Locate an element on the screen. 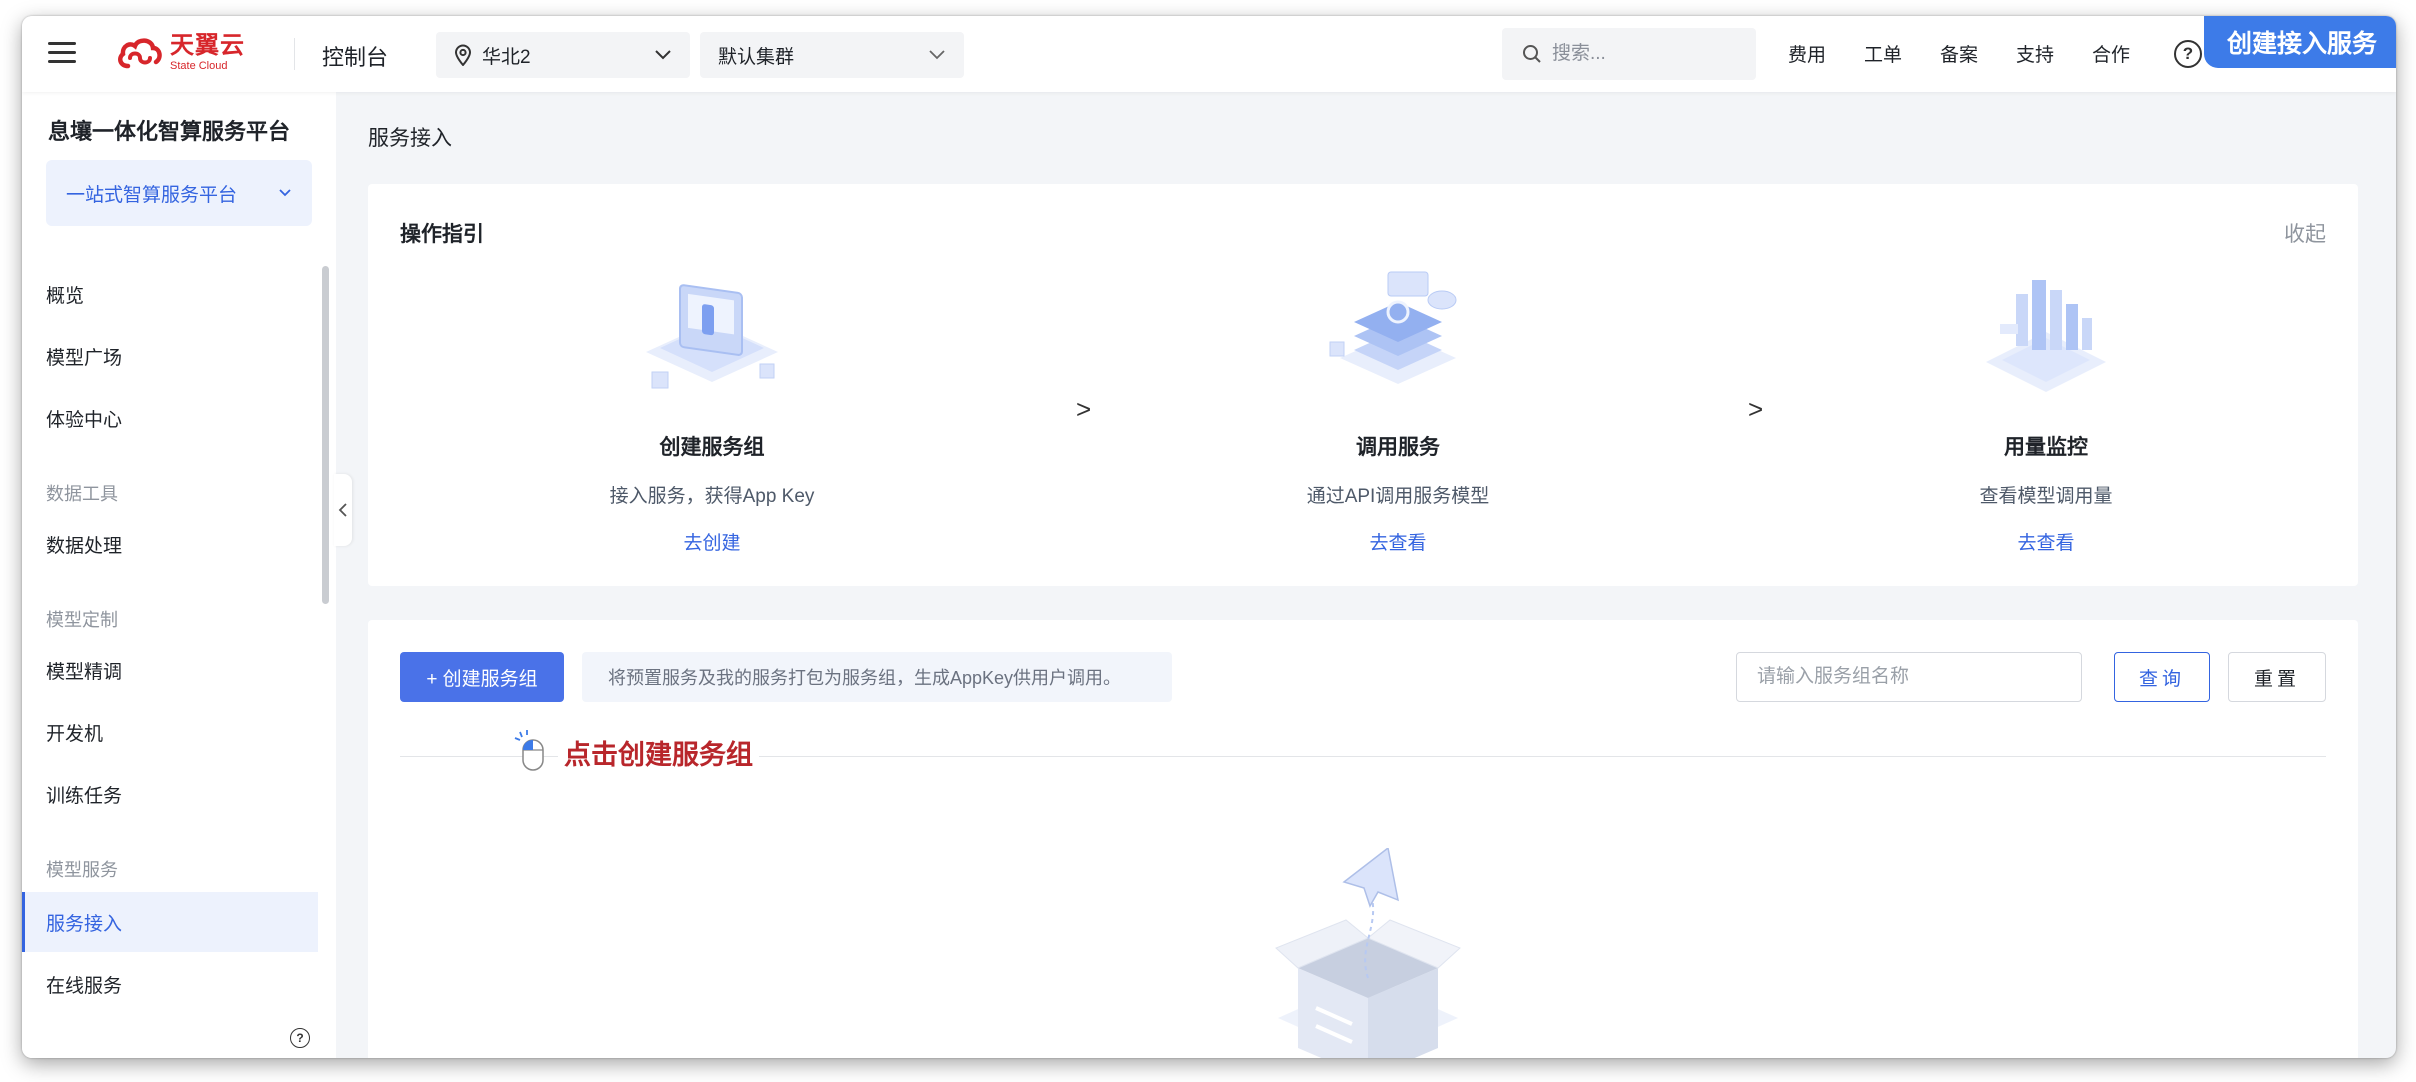  empty-box-illustration-icon is located at coordinates (1368, 953).